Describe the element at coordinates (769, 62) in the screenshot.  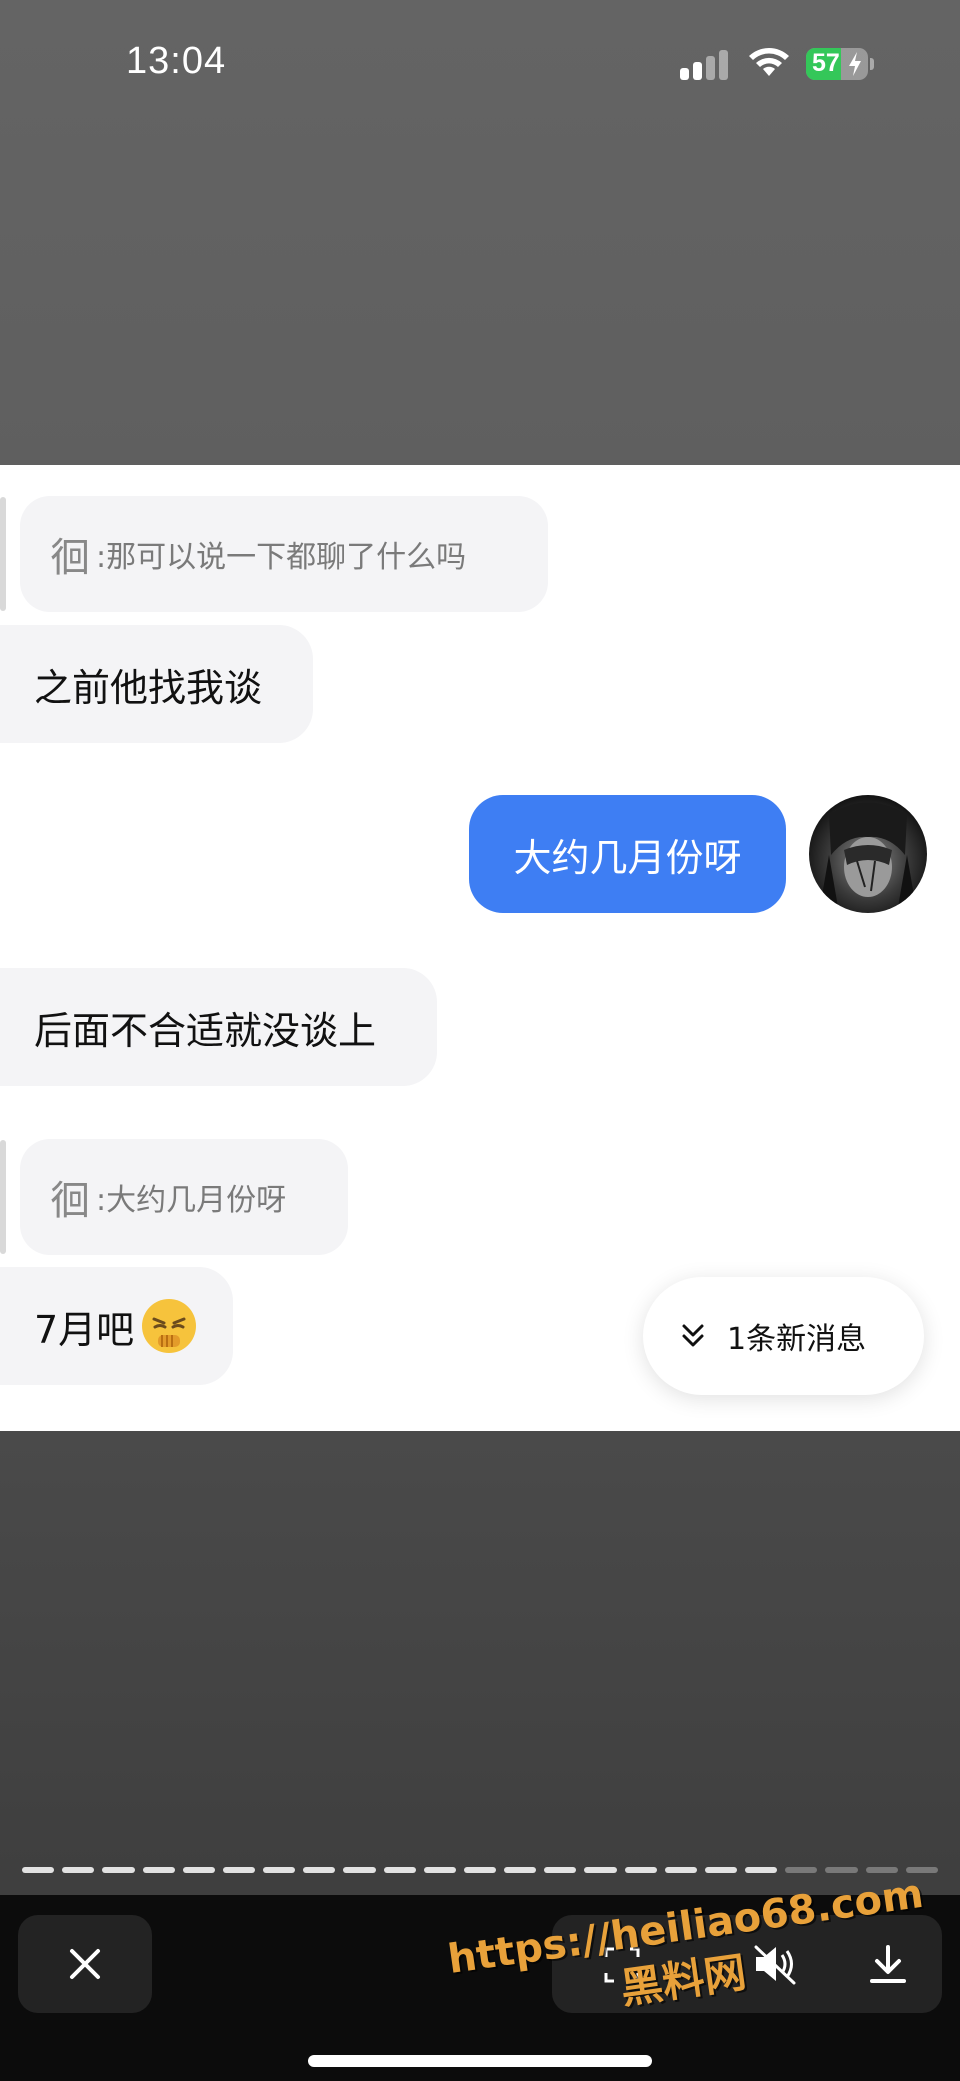
I see `wifi-icon` at that location.